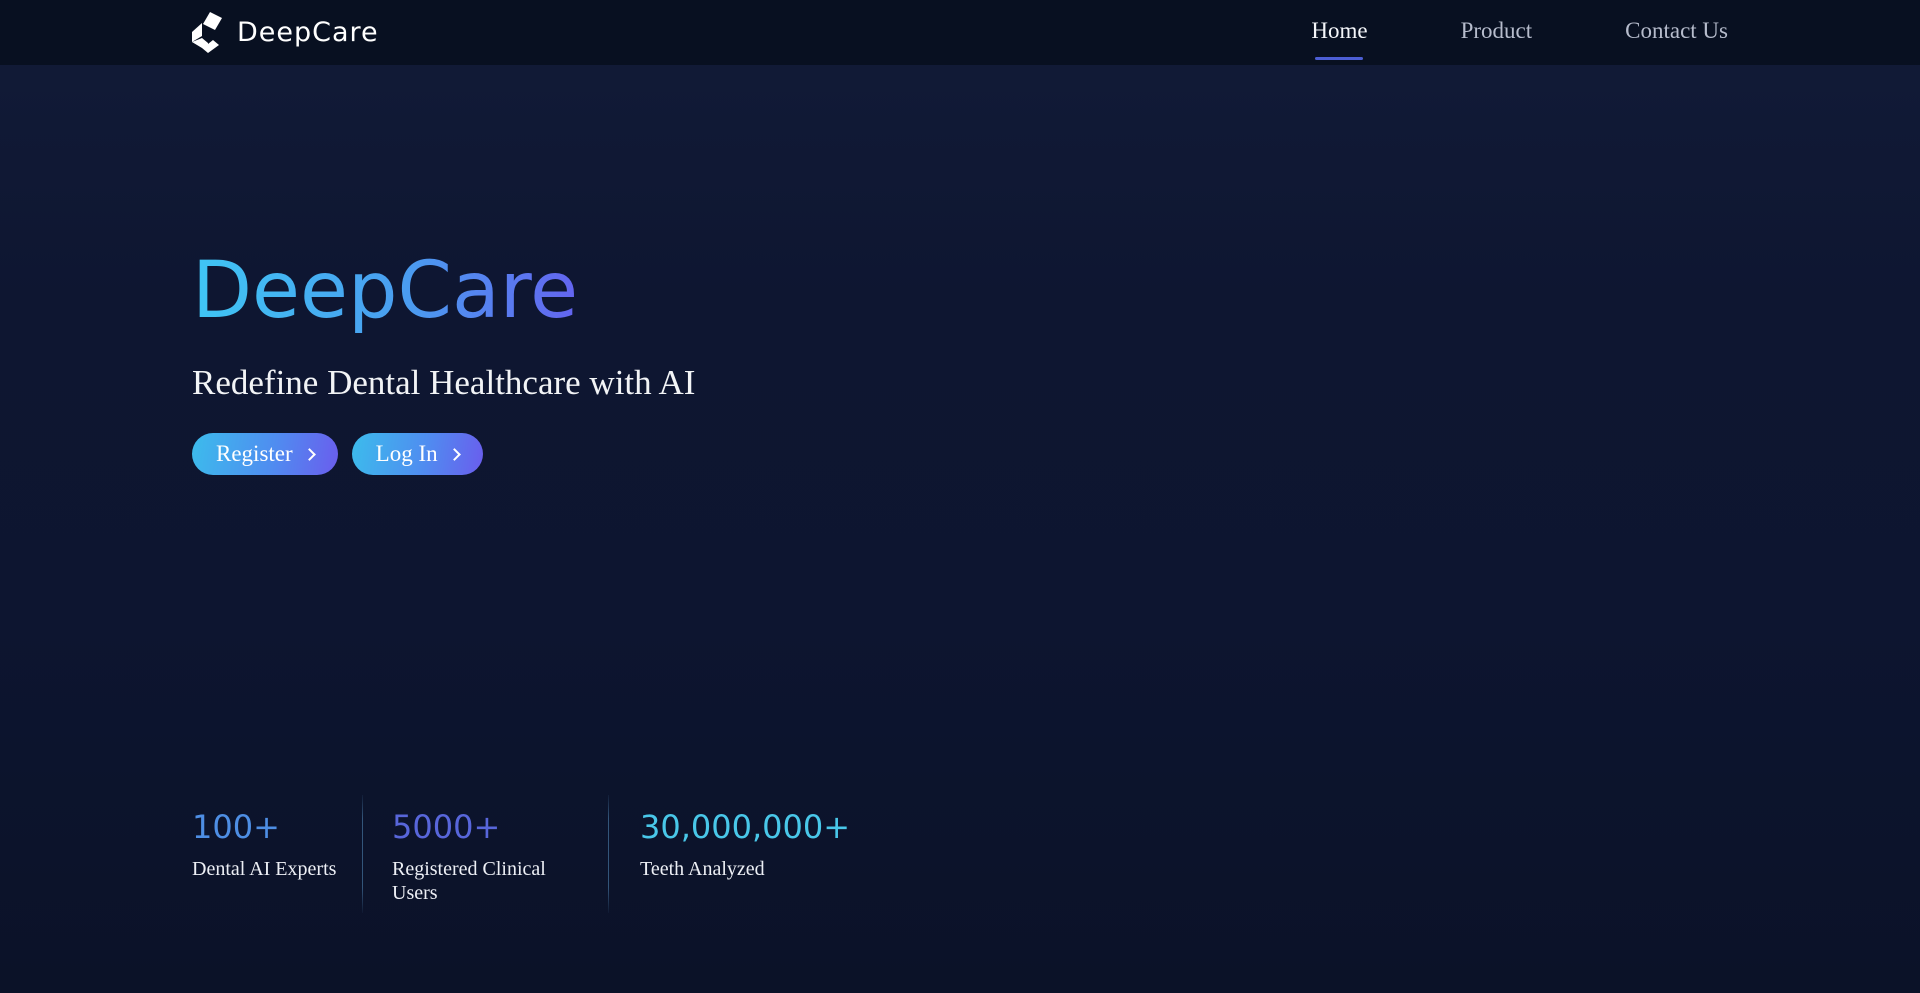 This screenshot has height=993, width=1920. I want to click on navbar: DeepCare Home Product Contact Us, so click(960, 32).